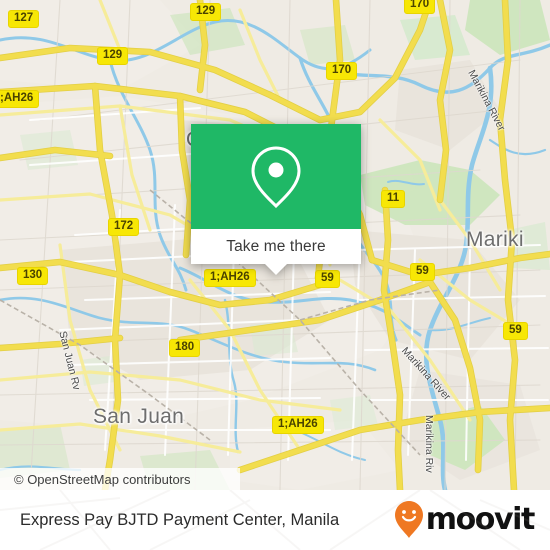 This screenshot has width=550, height=550. I want to click on take-me-there-label: Take me there, so click(276, 246).